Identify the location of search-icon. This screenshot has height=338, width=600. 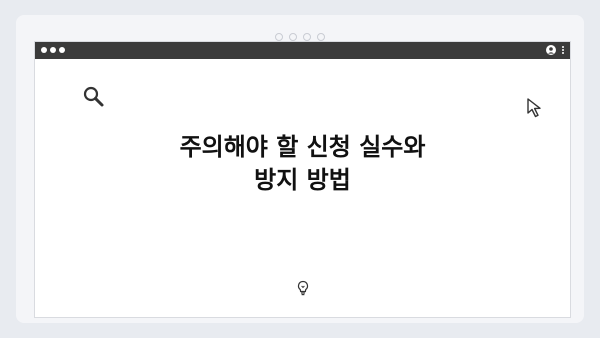
(94, 97).